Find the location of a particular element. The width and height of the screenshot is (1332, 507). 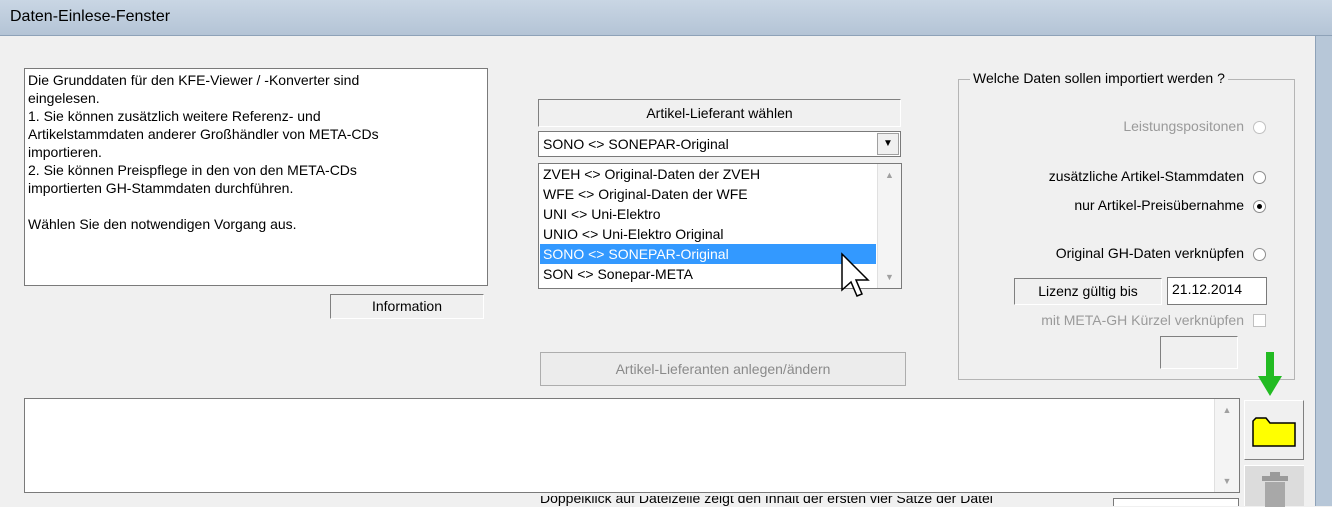

dropdown-scrollbar: ▲ ▼ is located at coordinates (889, 226).